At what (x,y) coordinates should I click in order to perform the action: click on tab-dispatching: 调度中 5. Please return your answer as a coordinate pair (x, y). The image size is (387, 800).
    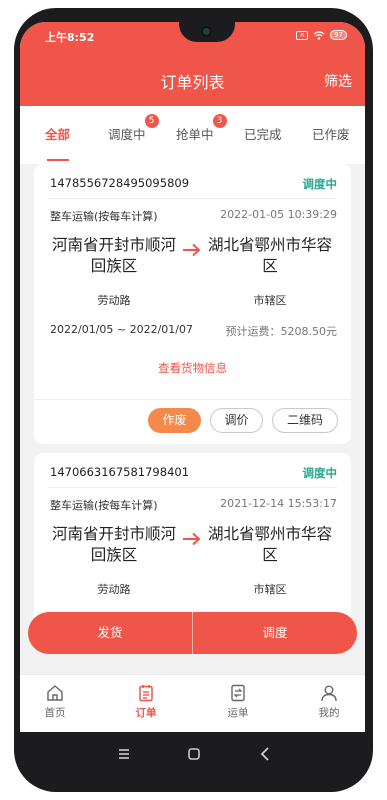
    Looking at the image, I should click on (133, 128).